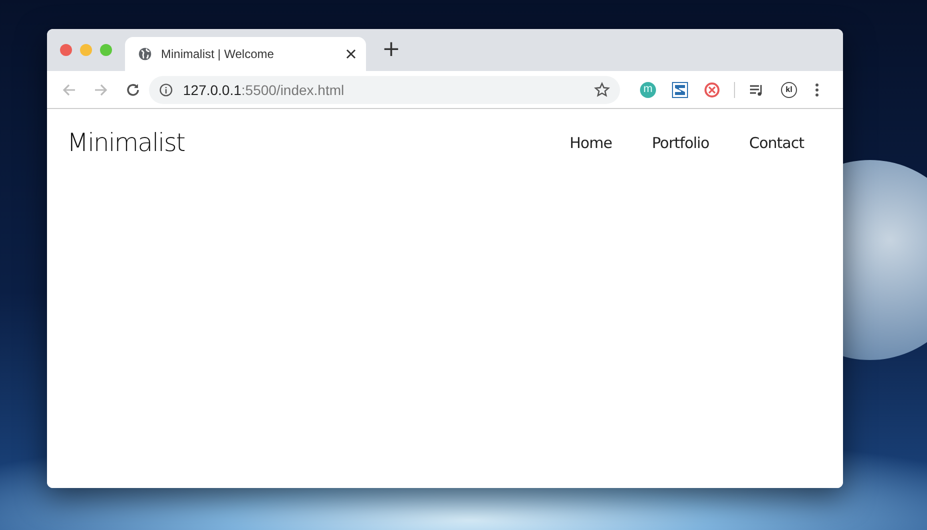 Image resolution: width=927 pixels, height=530 pixels. I want to click on nav-link: Contact, so click(776, 143).